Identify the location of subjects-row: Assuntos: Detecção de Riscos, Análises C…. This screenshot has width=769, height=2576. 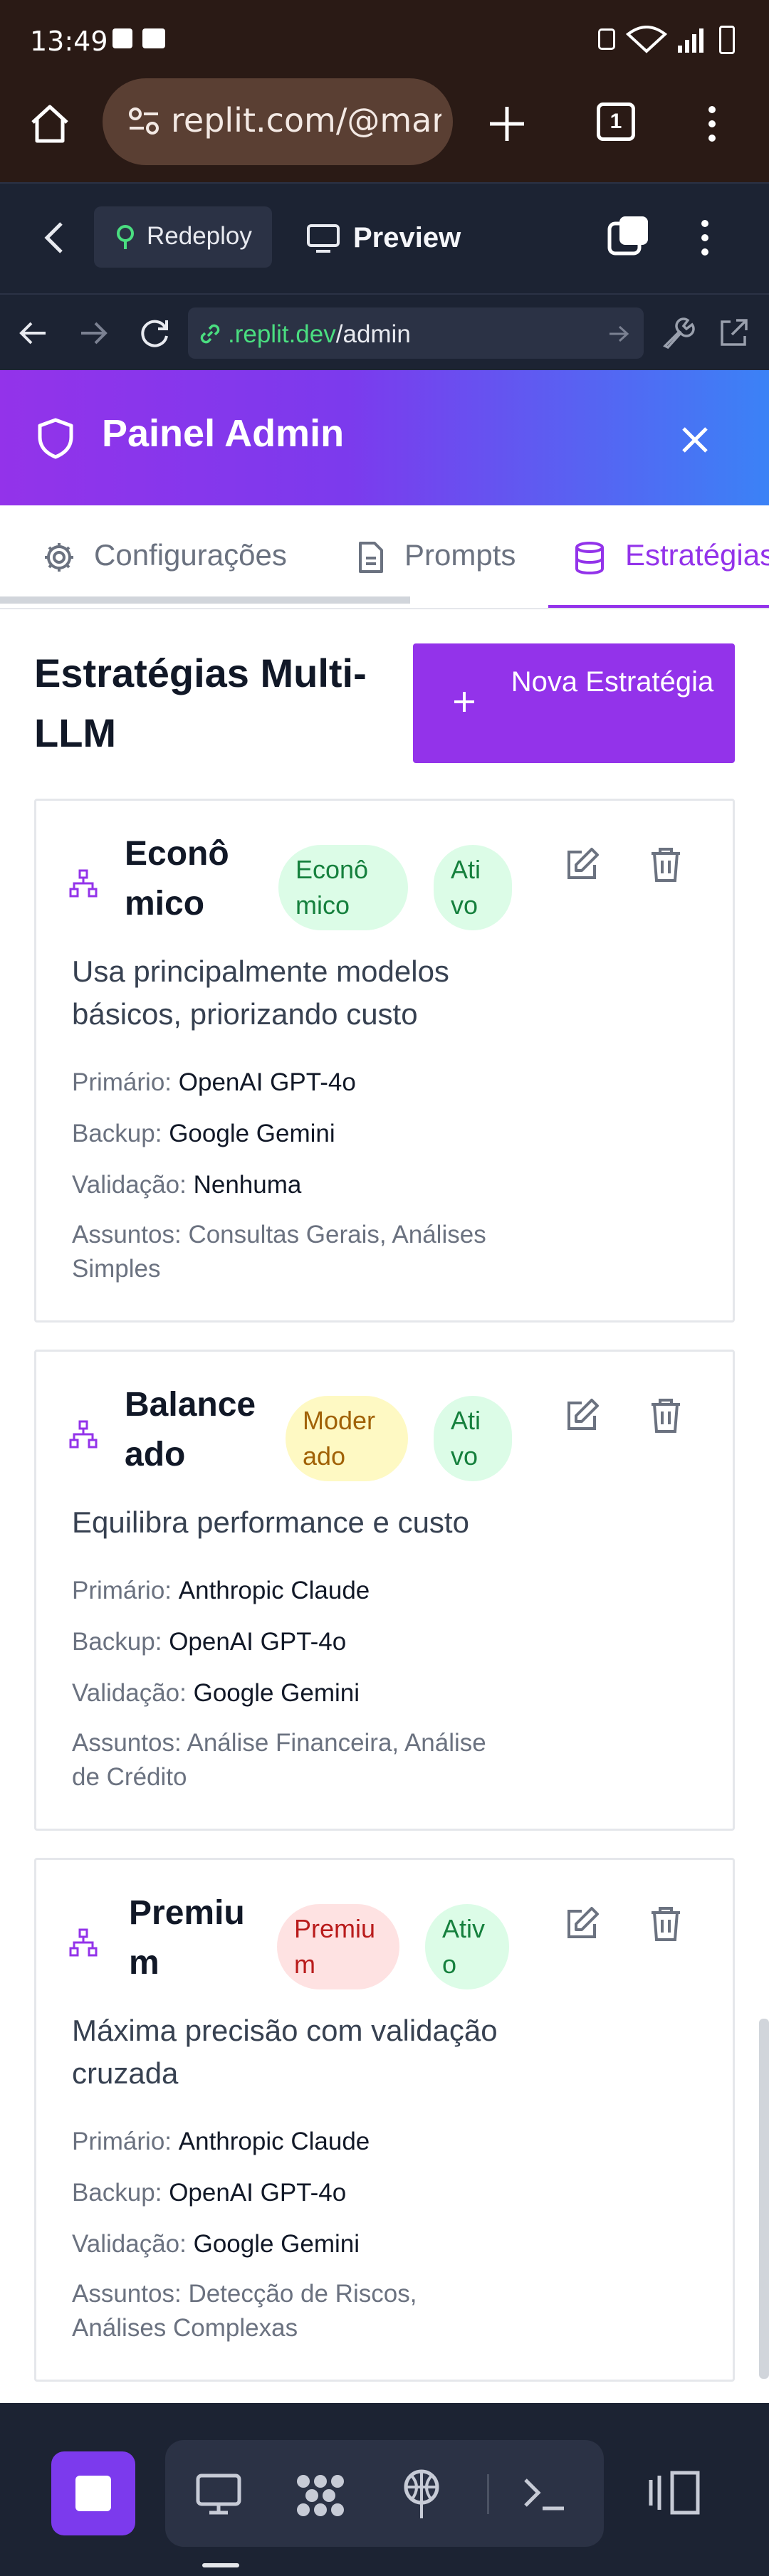
(292, 2311).